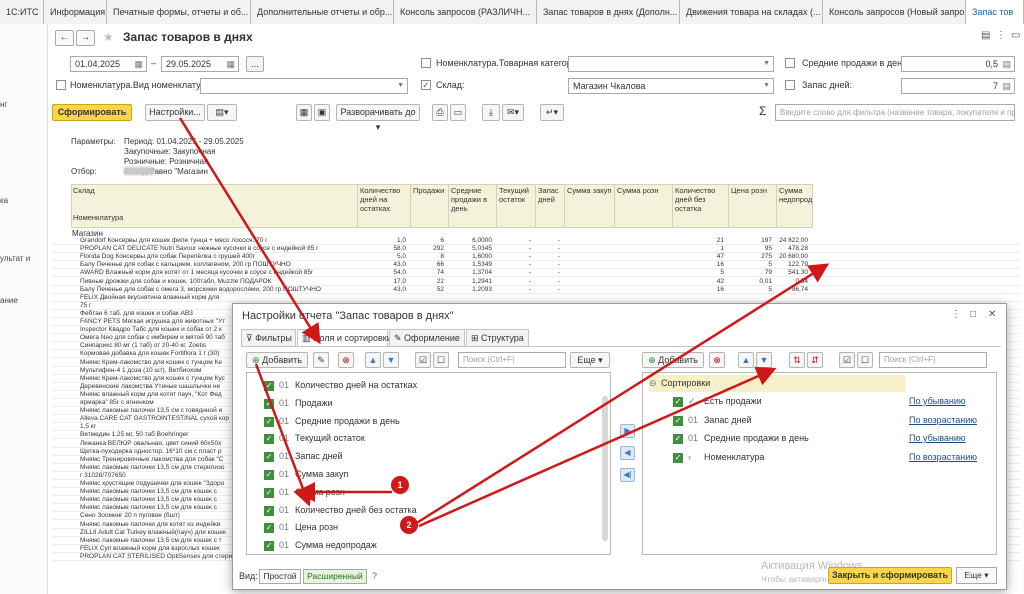  Describe the element at coordinates (815, 360) in the screenshot. I see `sort-desc-icon: ⇵` at that location.